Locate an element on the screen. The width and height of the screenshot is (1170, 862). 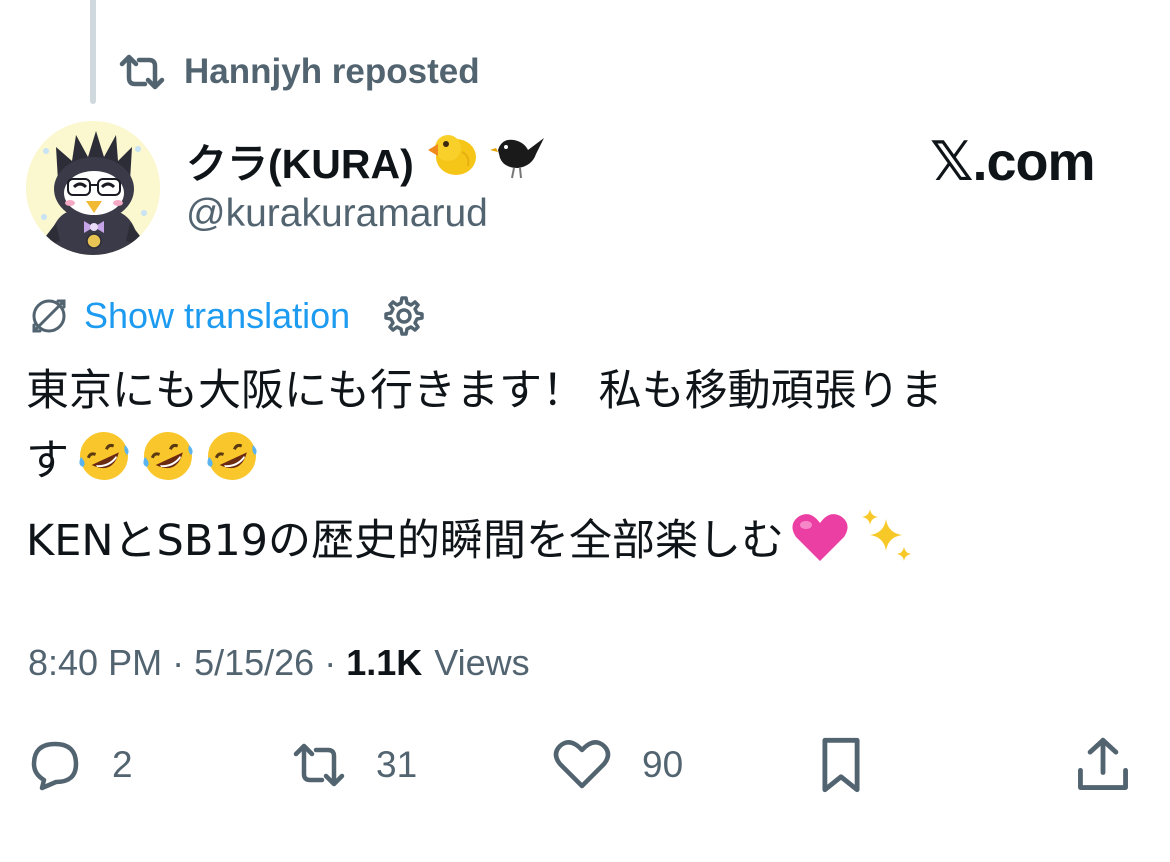
tweet-date: 5/15/26 is located at coordinates (254, 663).